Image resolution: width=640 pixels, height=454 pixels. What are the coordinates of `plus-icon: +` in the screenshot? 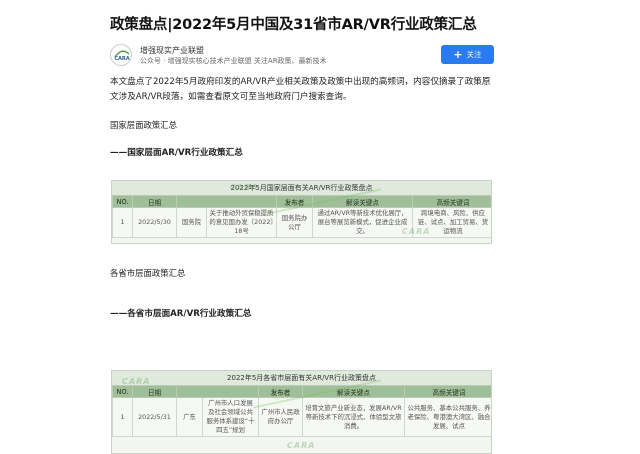 It's located at (458, 54).